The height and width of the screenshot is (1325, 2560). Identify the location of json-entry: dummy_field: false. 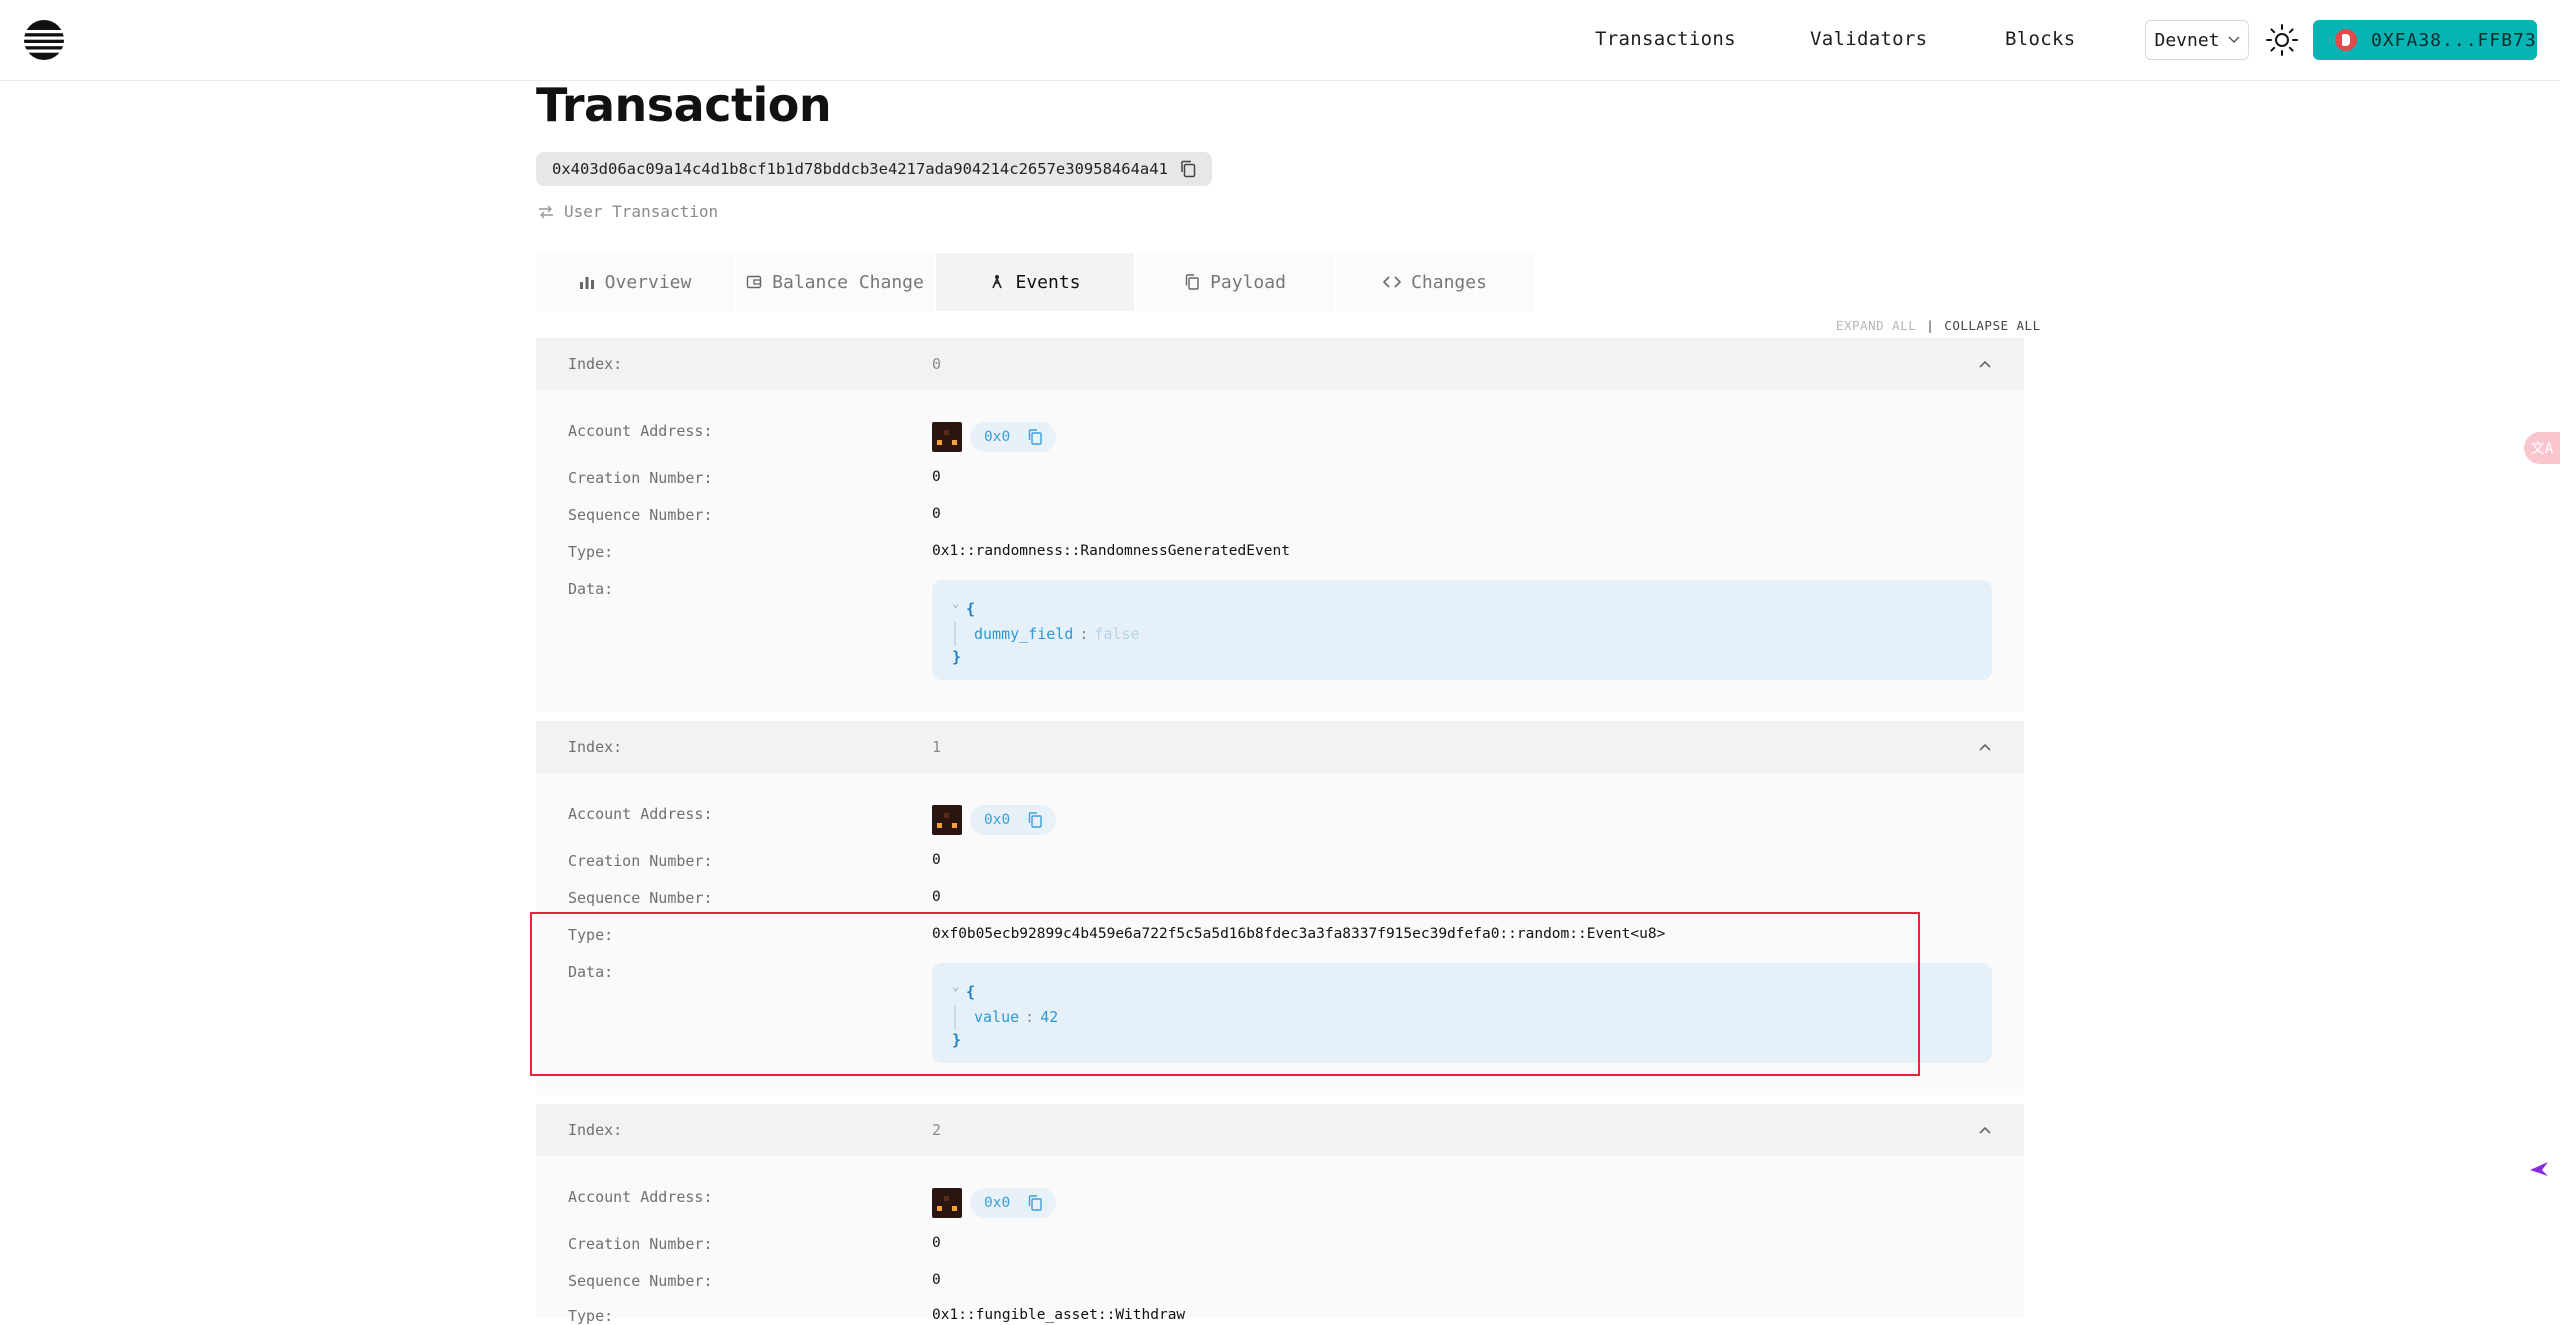
(1057, 634).